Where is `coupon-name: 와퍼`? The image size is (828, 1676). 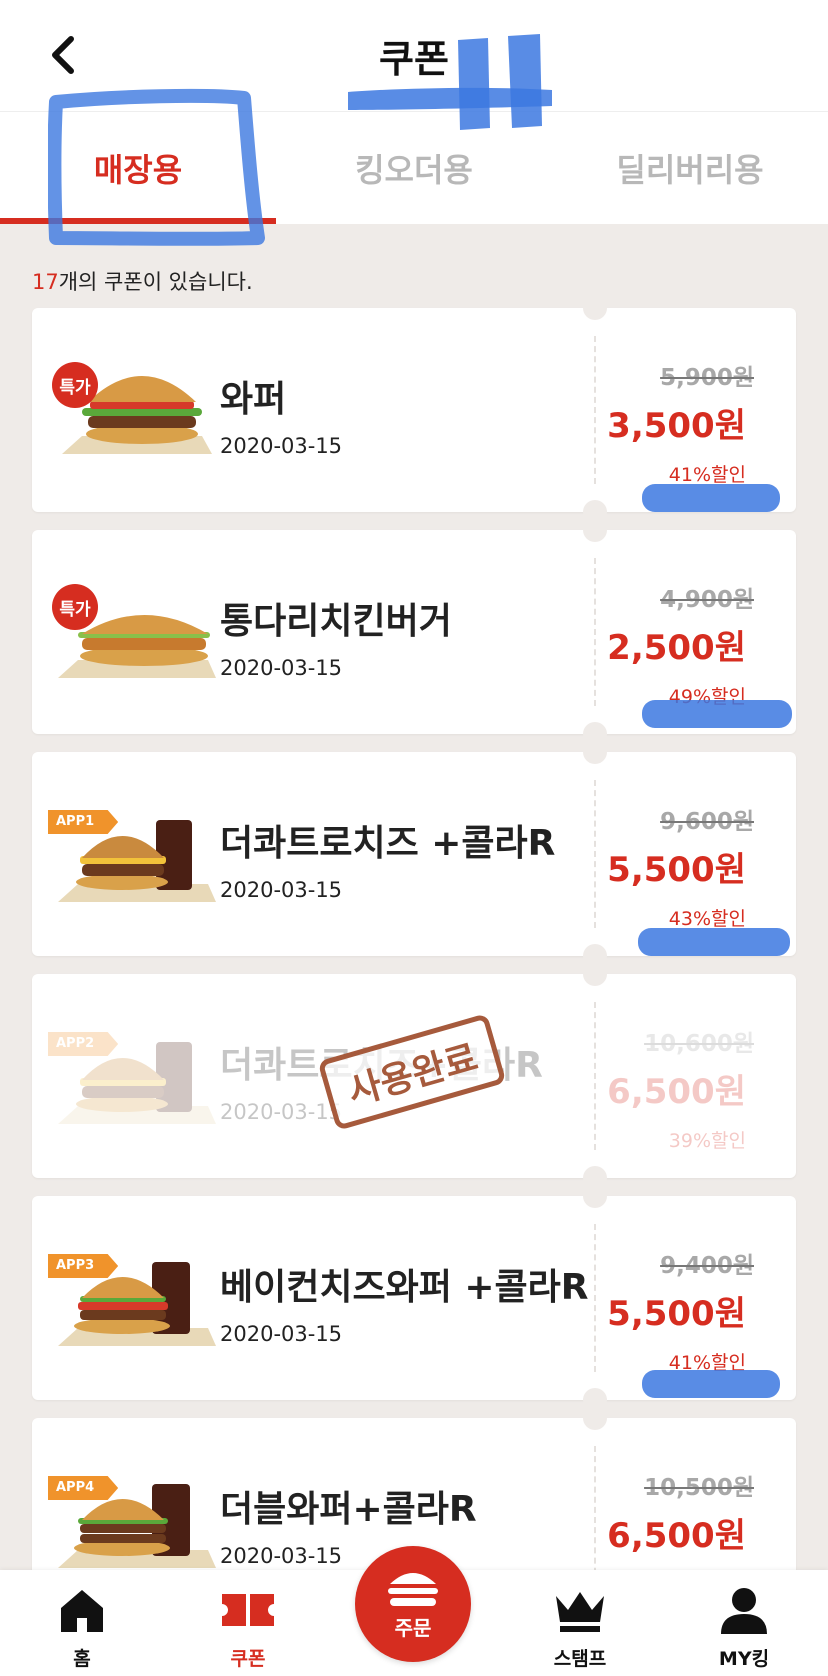
coupon-name: 와퍼 is located at coordinates (253, 399).